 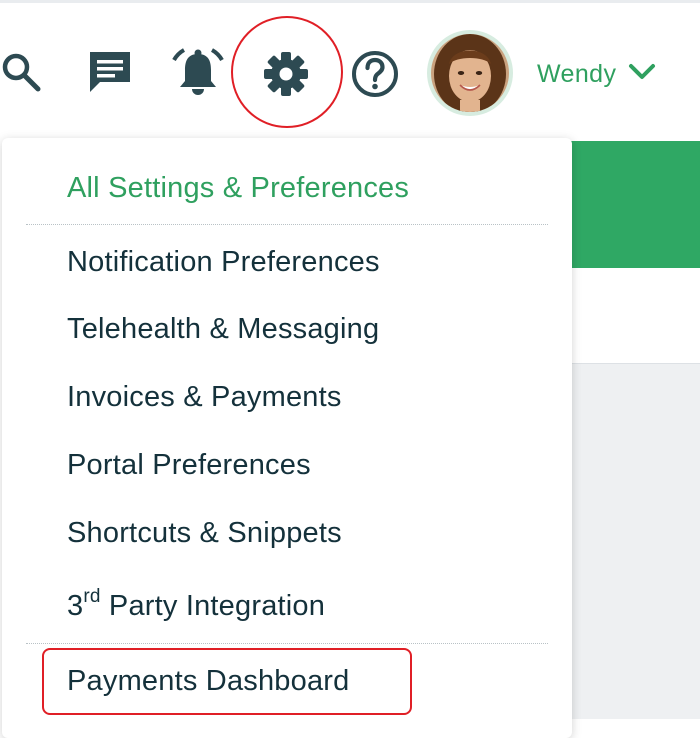 What do you see at coordinates (75, 606) in the screenshot?
I see `third-party-prefix: 3` at bounding box center [75, 606].